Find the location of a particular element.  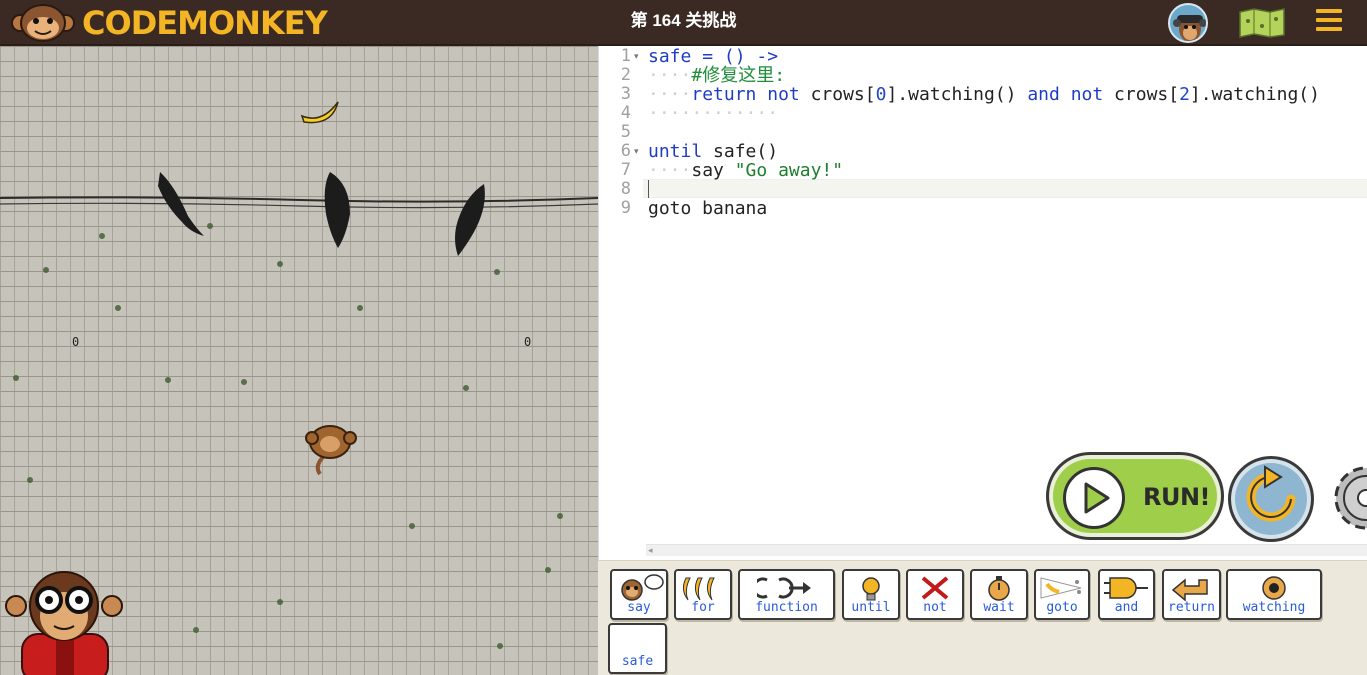

monkey-avatar-icon is located at coordinates (1188, 23).